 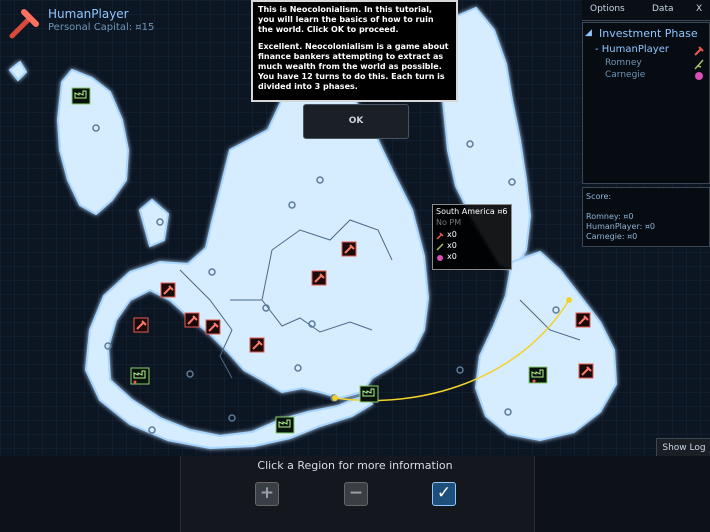 I want to click on confirm-button: ✓, so click(x=444, y=494).